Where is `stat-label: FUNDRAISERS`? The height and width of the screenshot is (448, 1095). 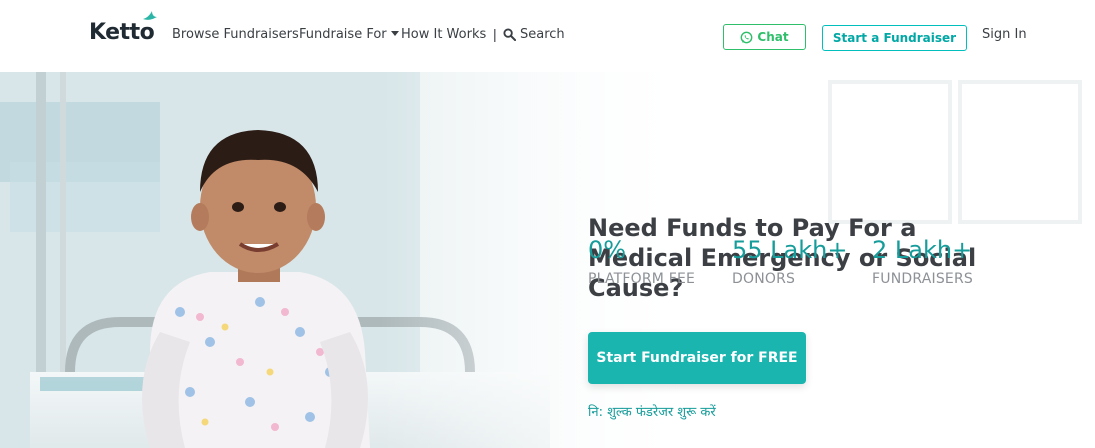 stat-label: FUNDRAISERS is located at coordinates (922, 279).